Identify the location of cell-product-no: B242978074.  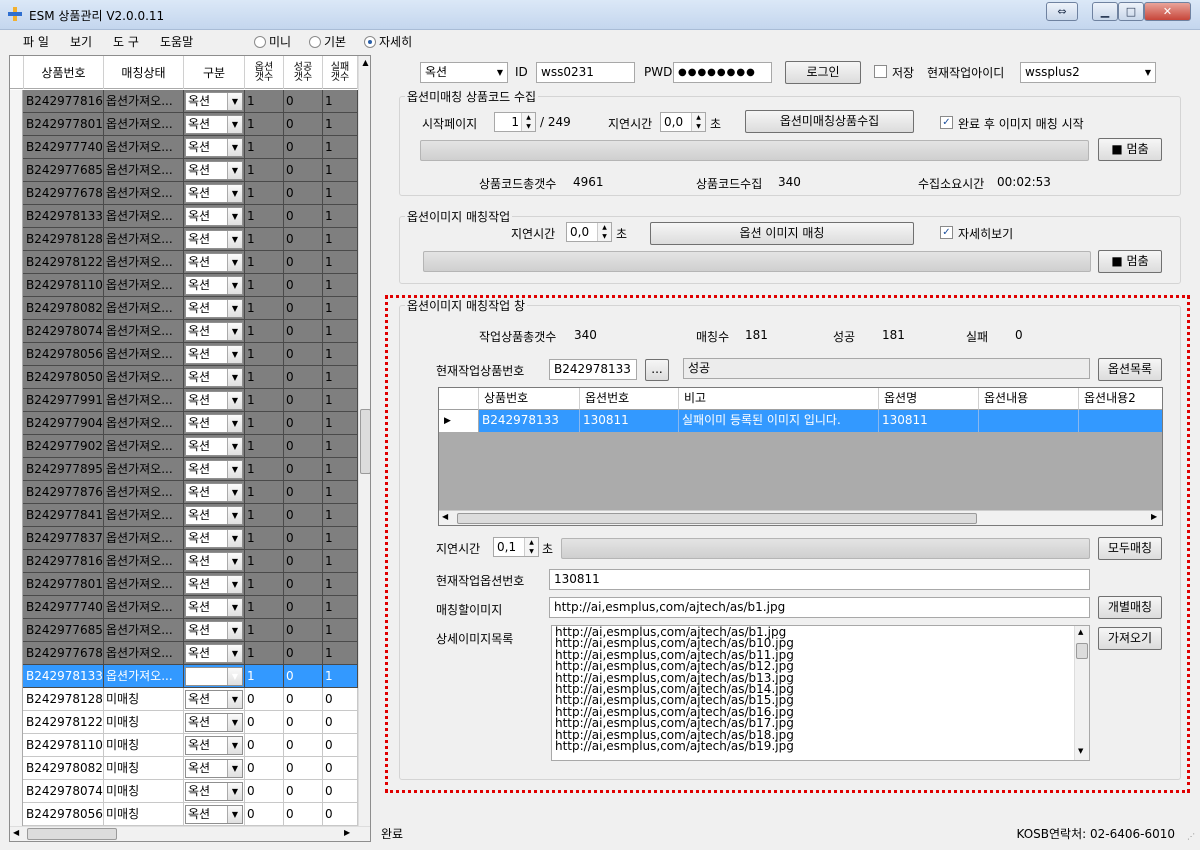
(64, 791).